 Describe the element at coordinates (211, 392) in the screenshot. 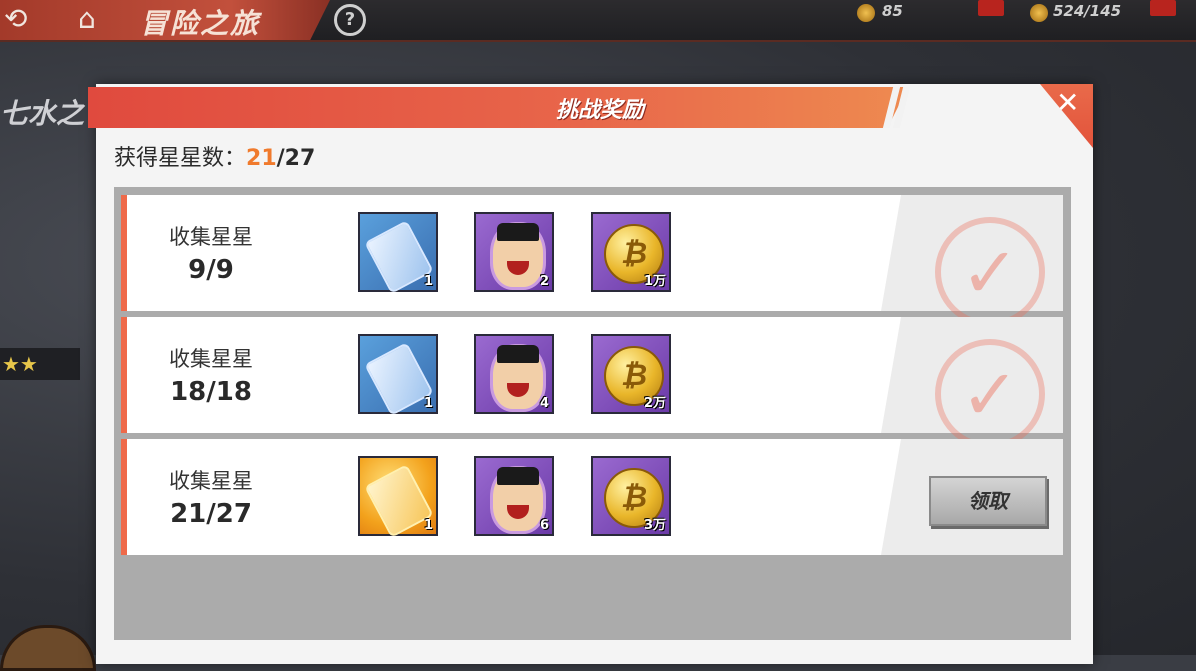

I see `row-progress: 18/18` at that location.